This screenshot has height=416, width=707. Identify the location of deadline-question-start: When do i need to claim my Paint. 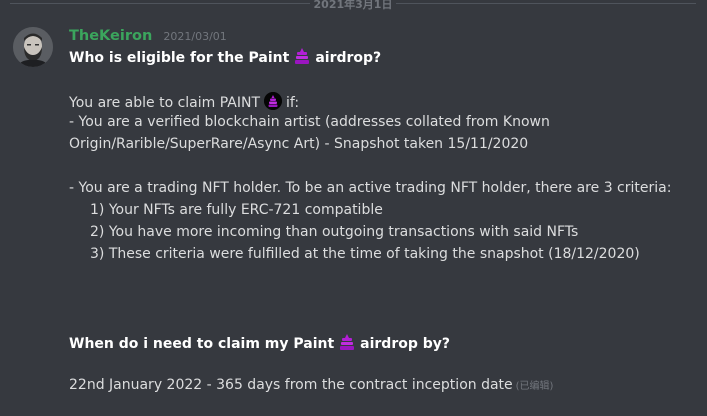
(202, 344).